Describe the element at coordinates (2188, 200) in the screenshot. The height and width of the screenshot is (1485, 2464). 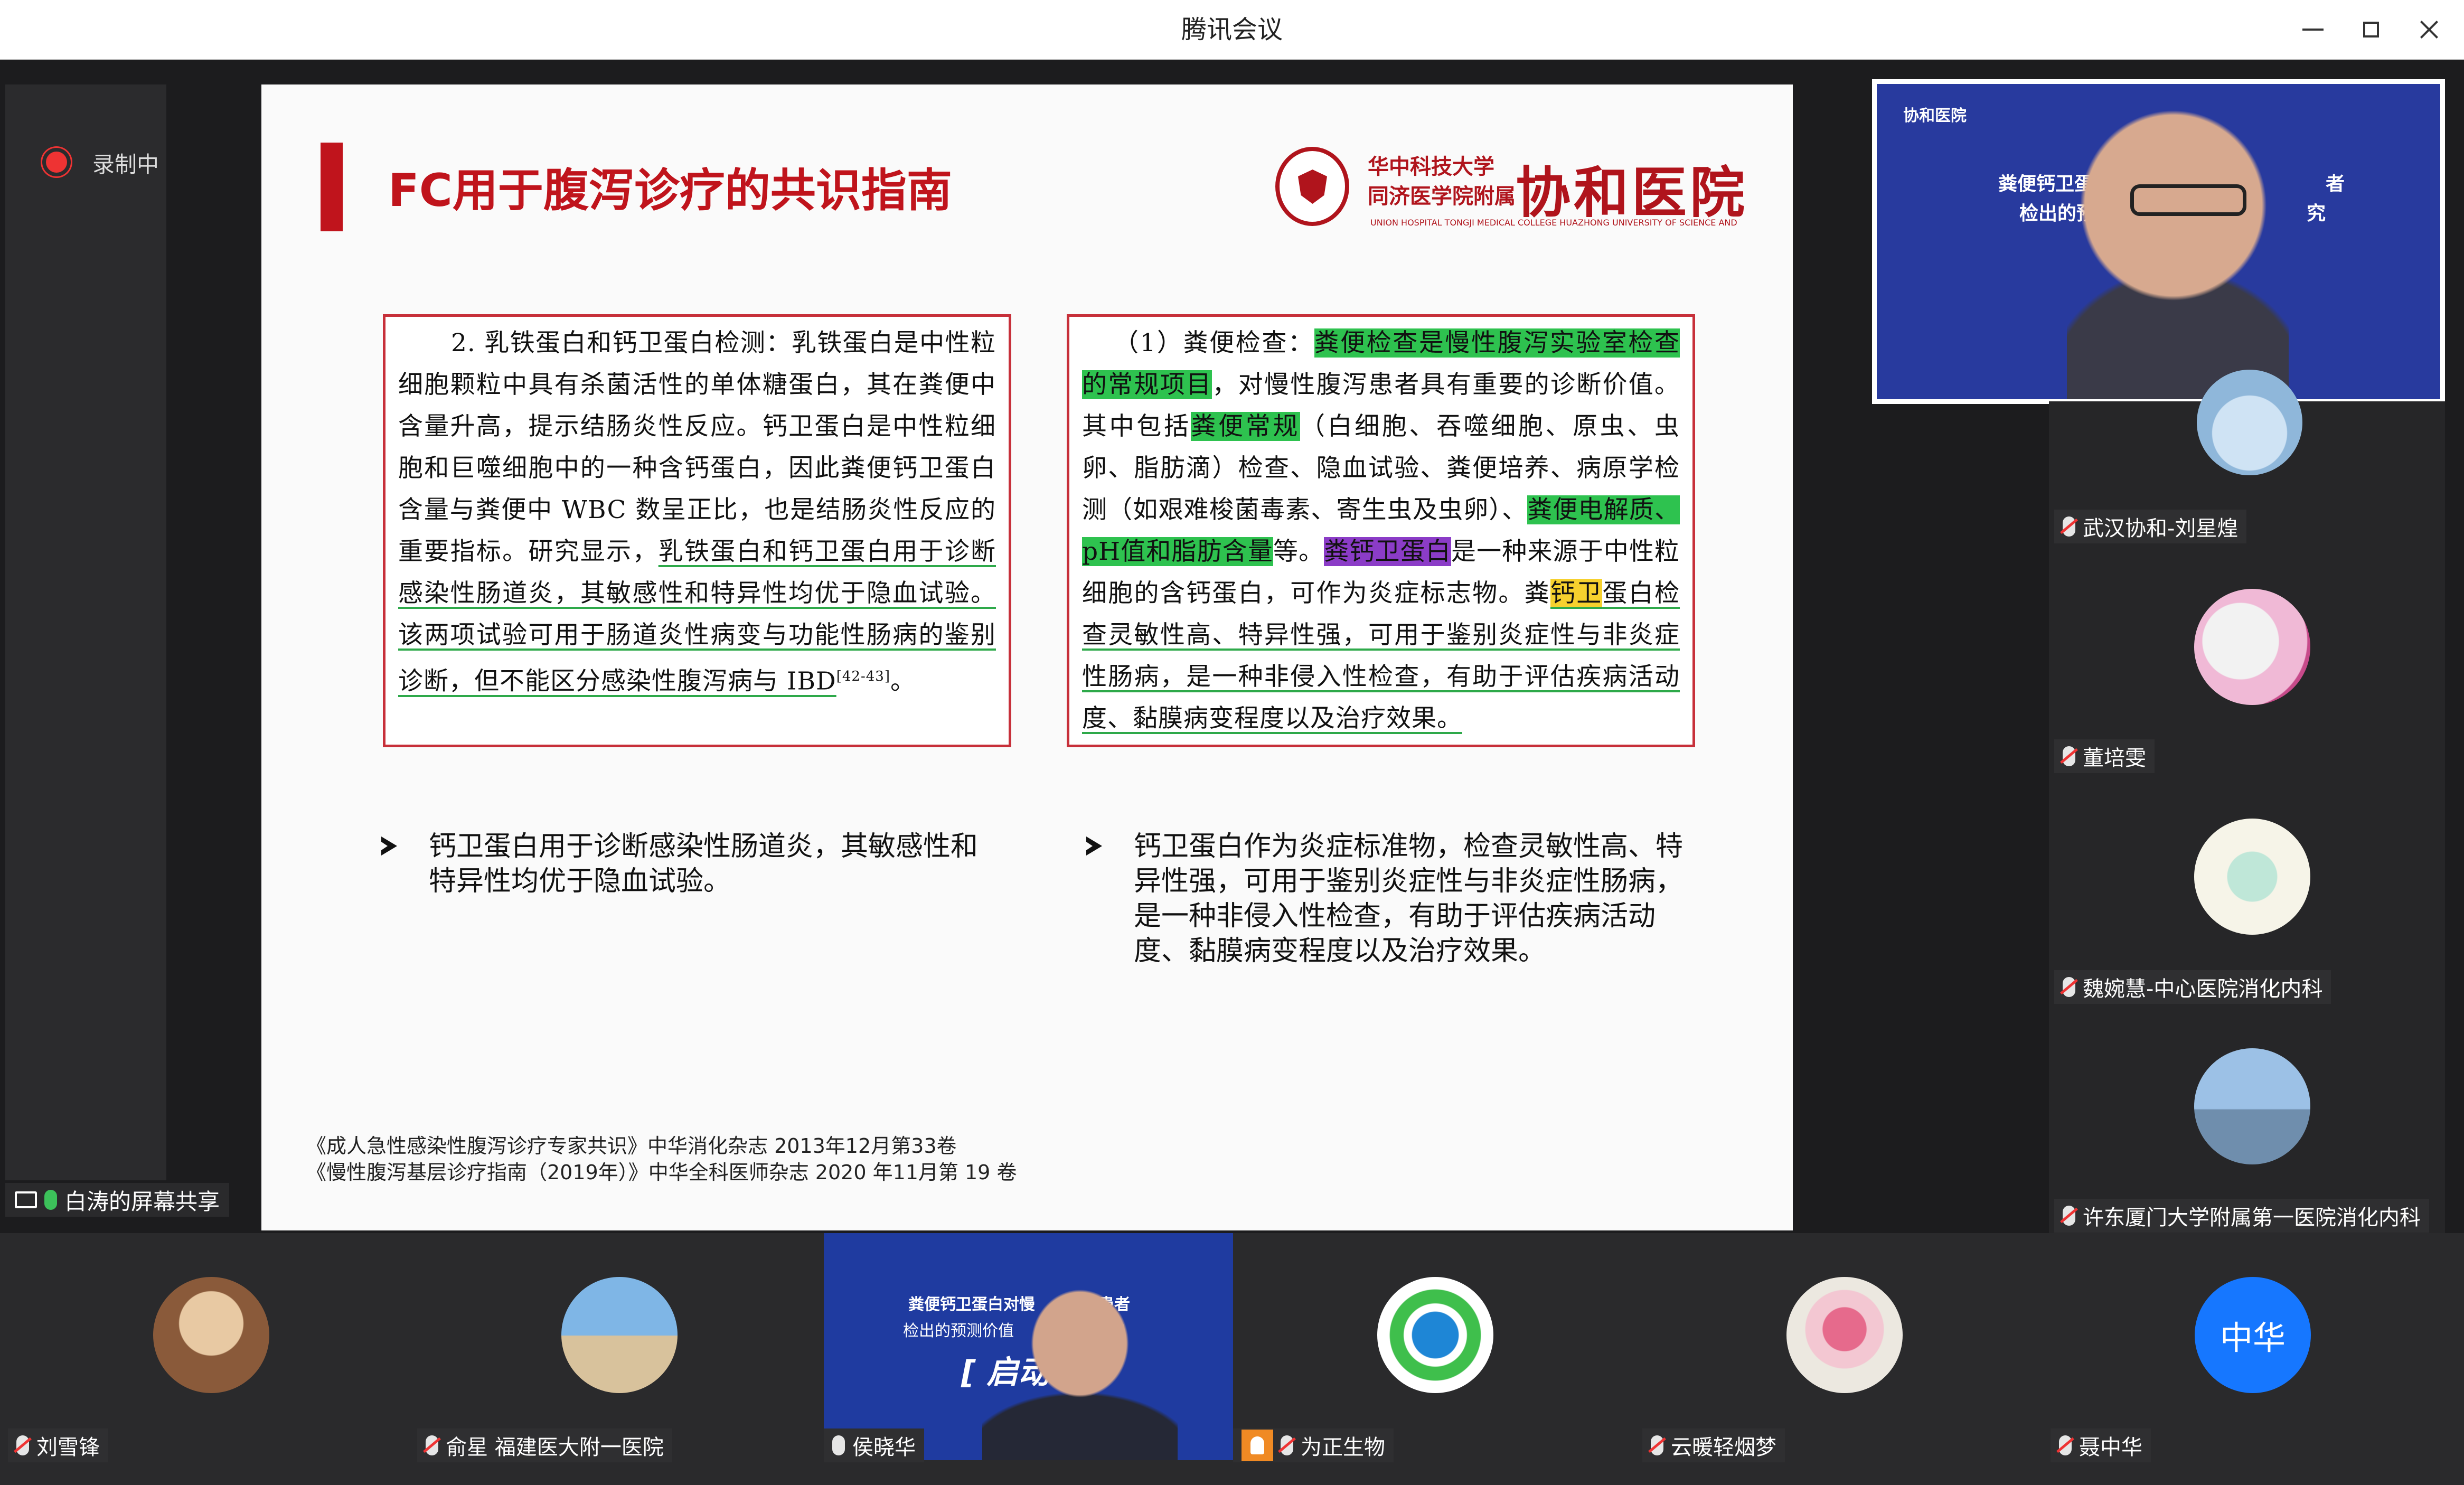
I see `glasses-shape` at that location.